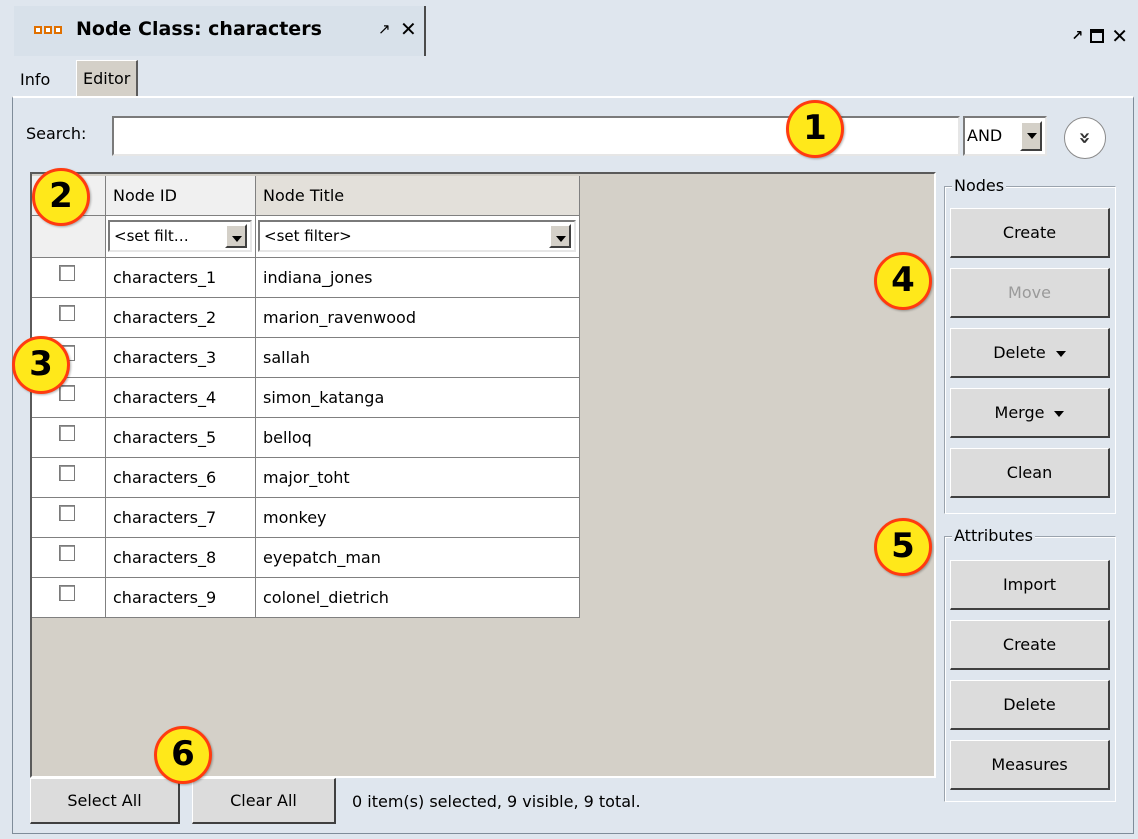 Image resolution: width=1138 pixels, height=839 pixels. What do you see at coordinates (56, 133) in the screenshot?
I see `search-label: Search:` at bounding box center [56, 133].